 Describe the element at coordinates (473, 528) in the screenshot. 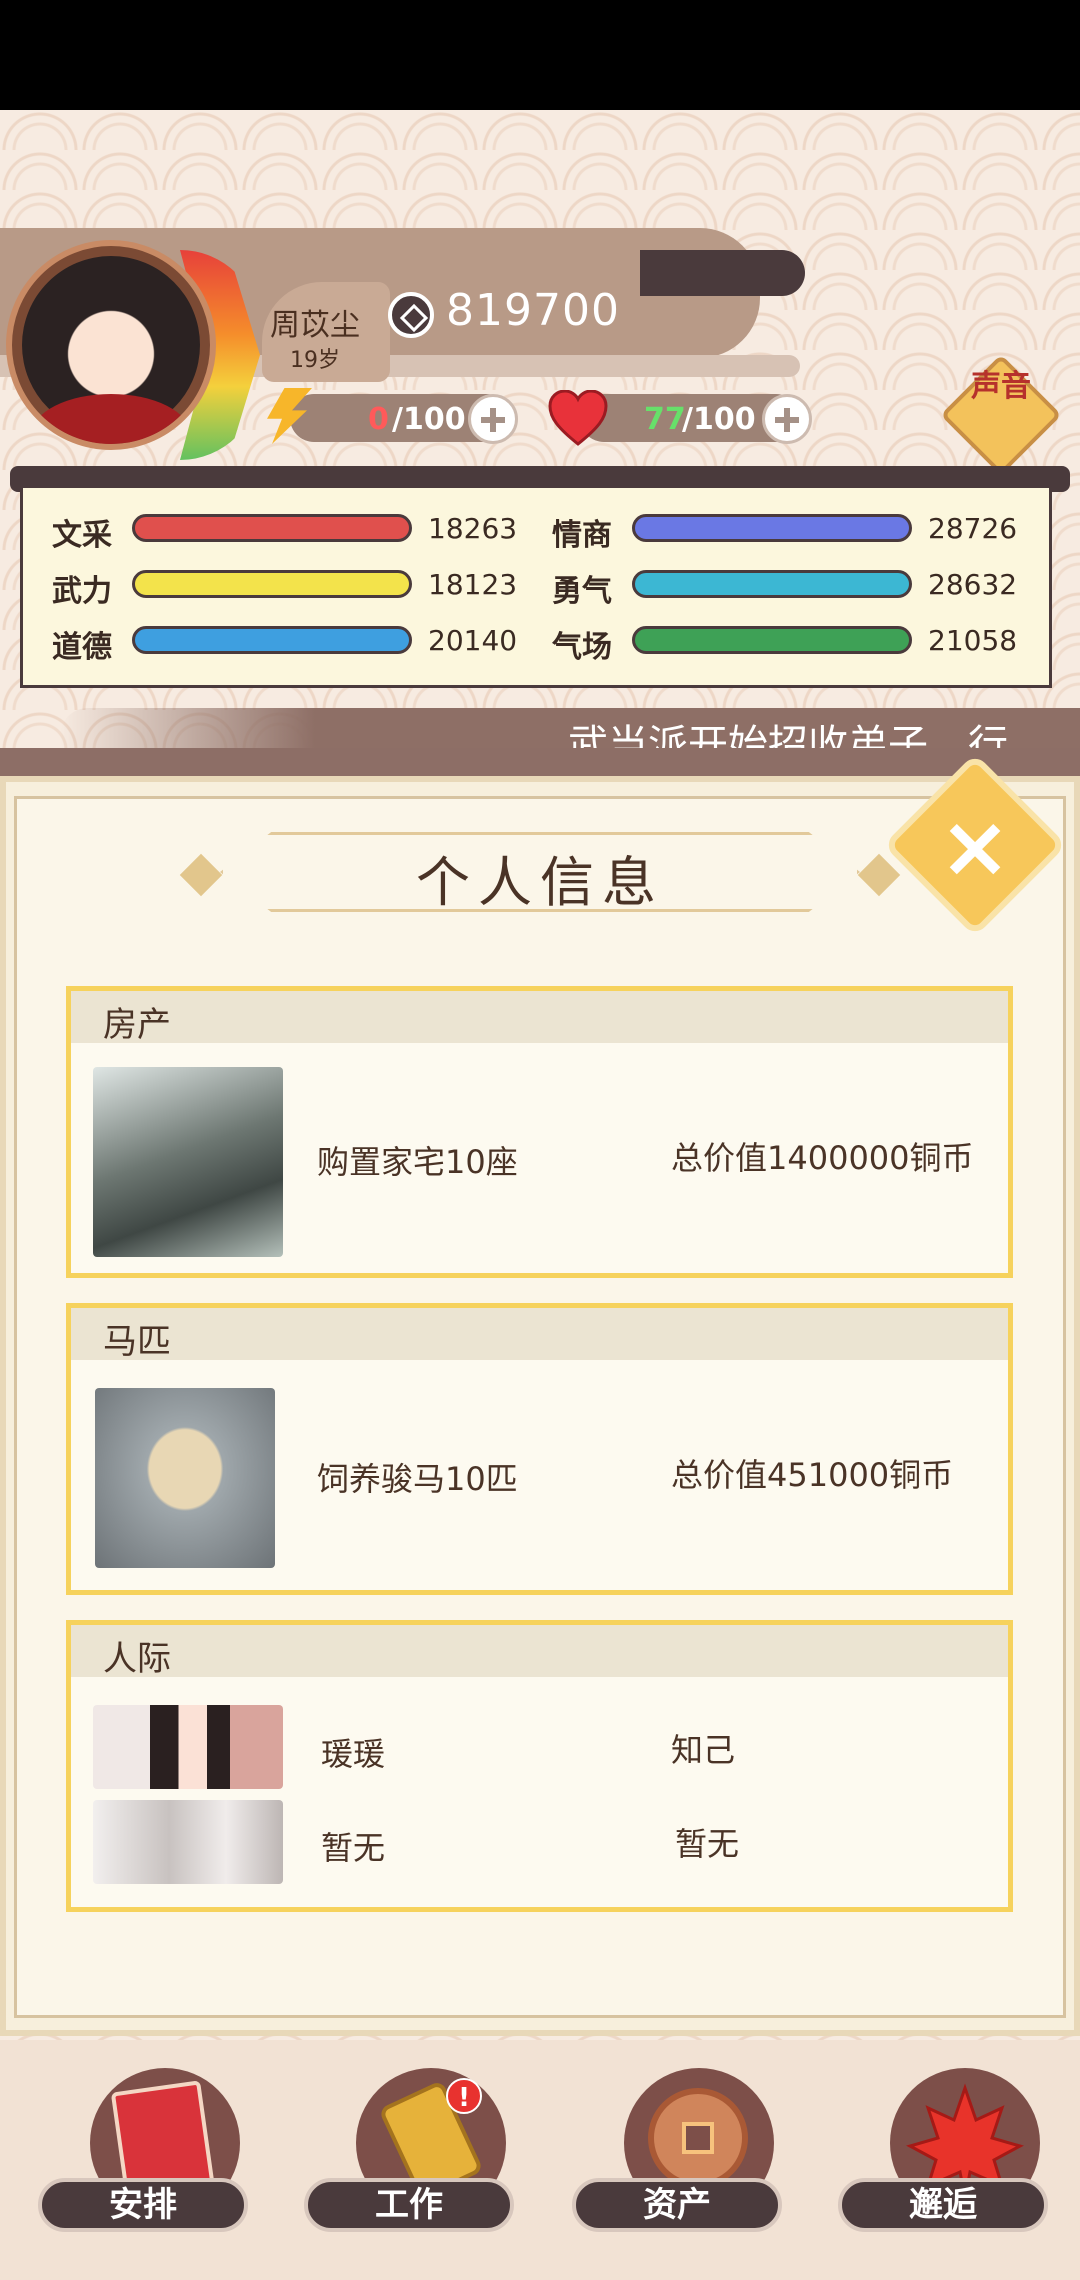

I see `stat-value-literary: 18263` at that location.